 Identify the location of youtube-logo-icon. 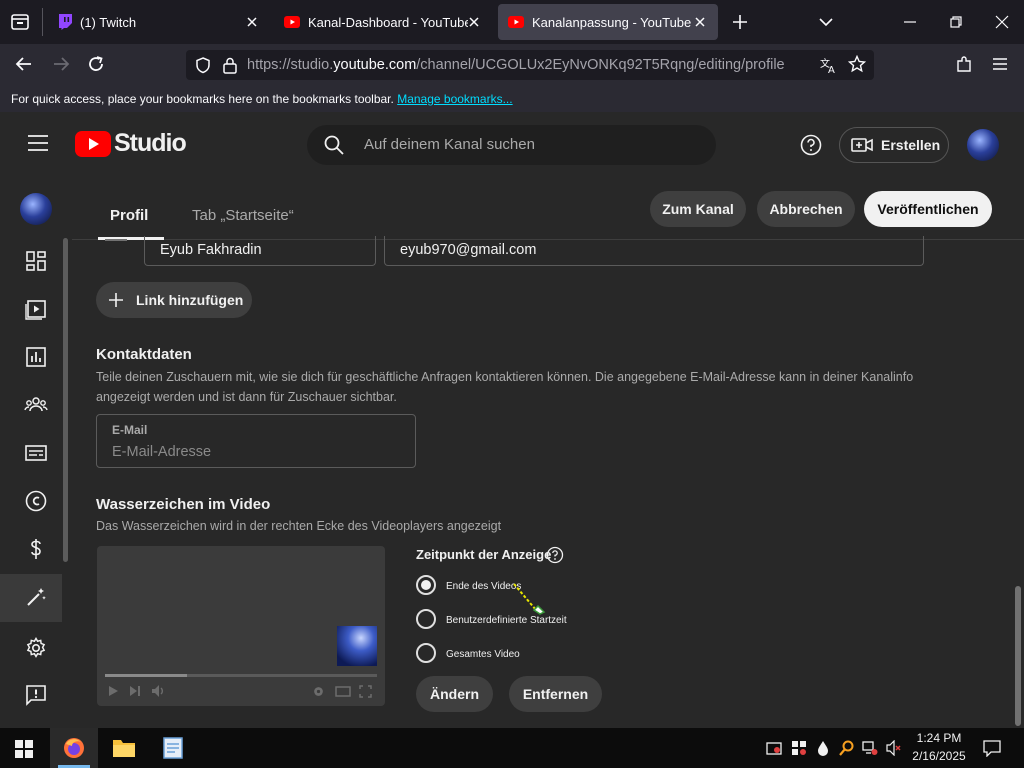
(93, 144).